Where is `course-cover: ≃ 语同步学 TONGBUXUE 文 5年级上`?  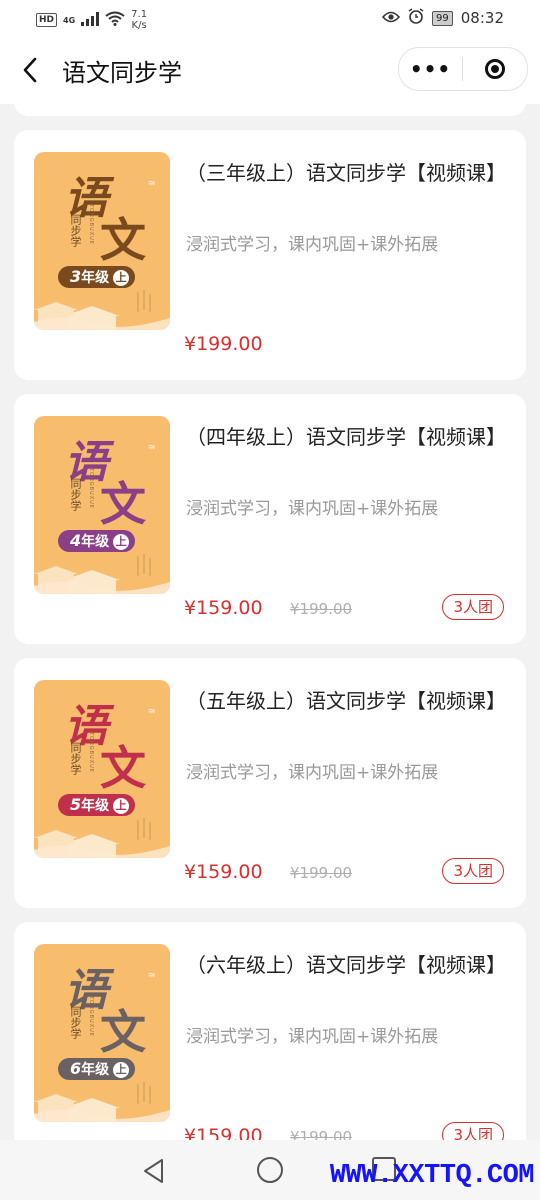
course-cover: ≃ 语同步学 TONGBUXUE 文 5年级上 is located at coordinates (102, 769).